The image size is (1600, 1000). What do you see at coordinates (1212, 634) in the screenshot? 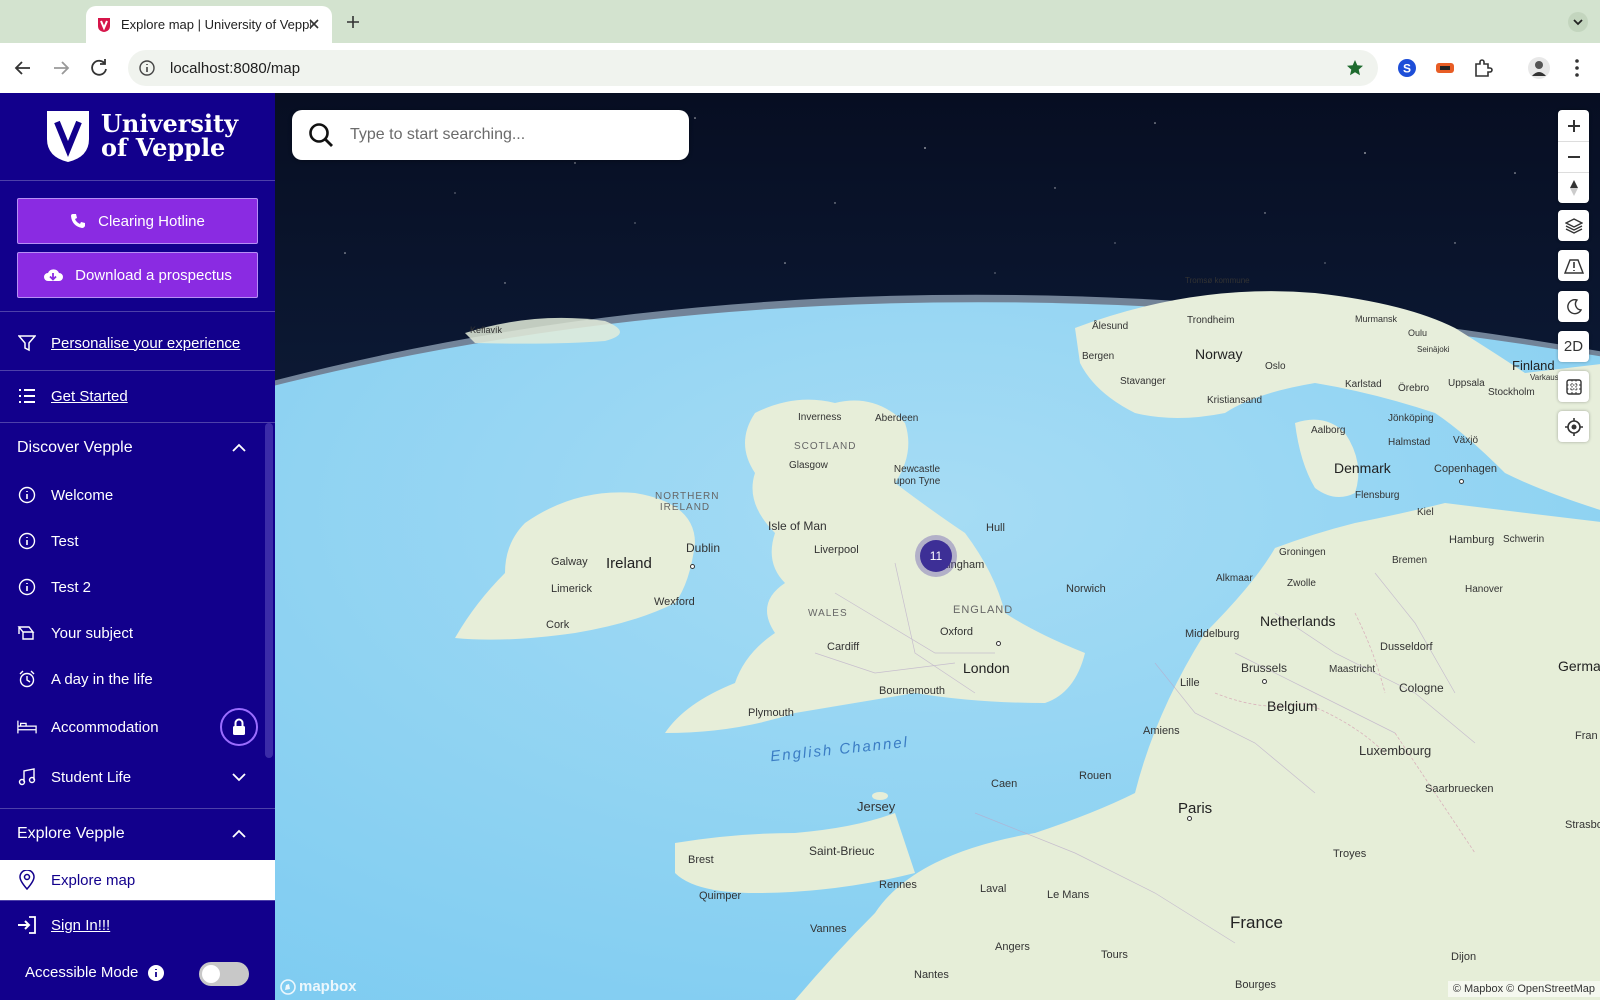
I see `map-label: Middelburg` at bounding box center [1212, 634].